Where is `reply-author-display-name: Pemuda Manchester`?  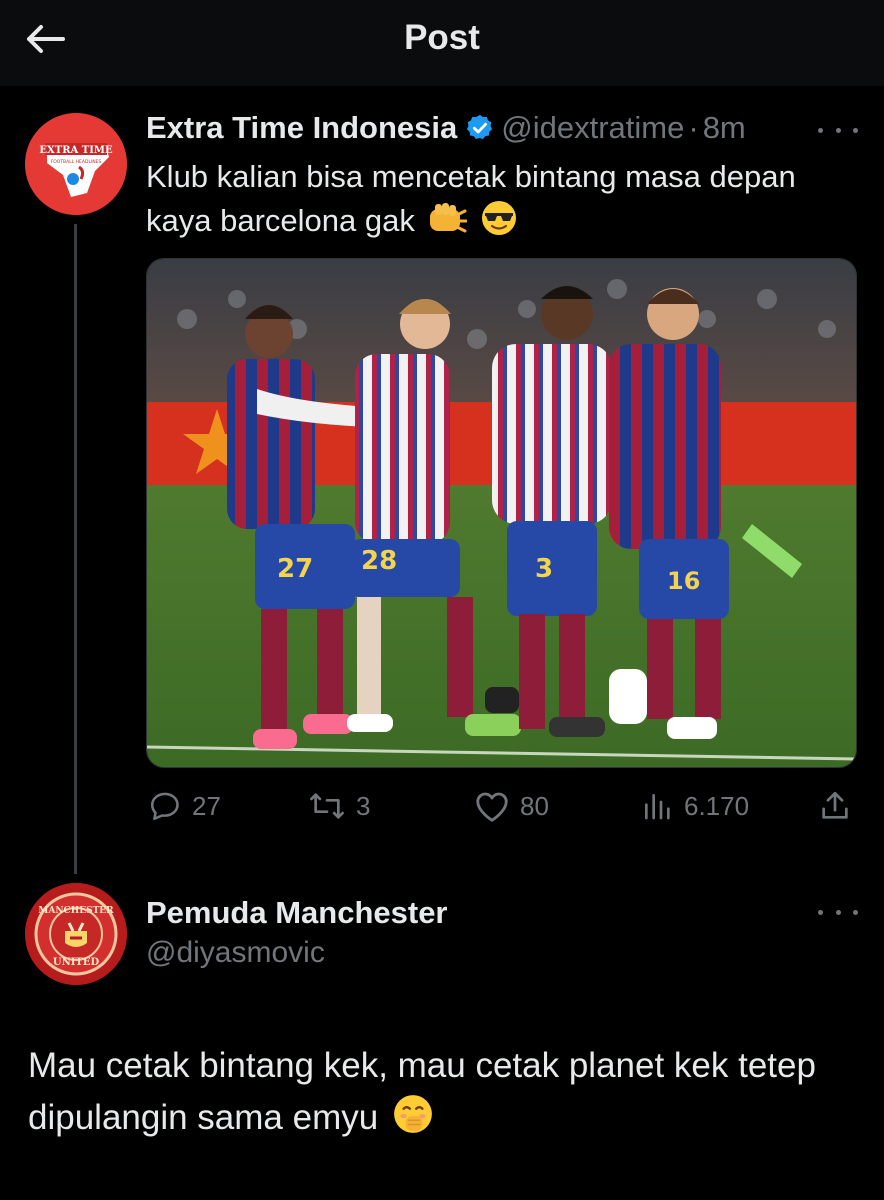 reply-author-display-name: Pemuda Manchester is located at coordinates (297, 913).